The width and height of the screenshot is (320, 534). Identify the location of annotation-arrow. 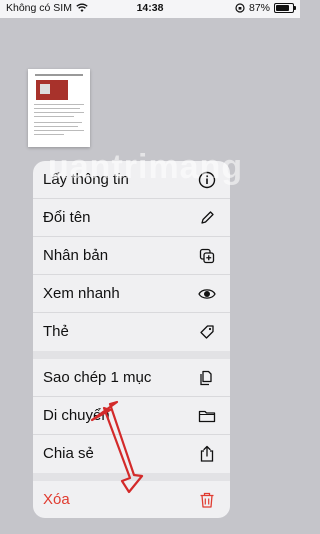
(117, 447).